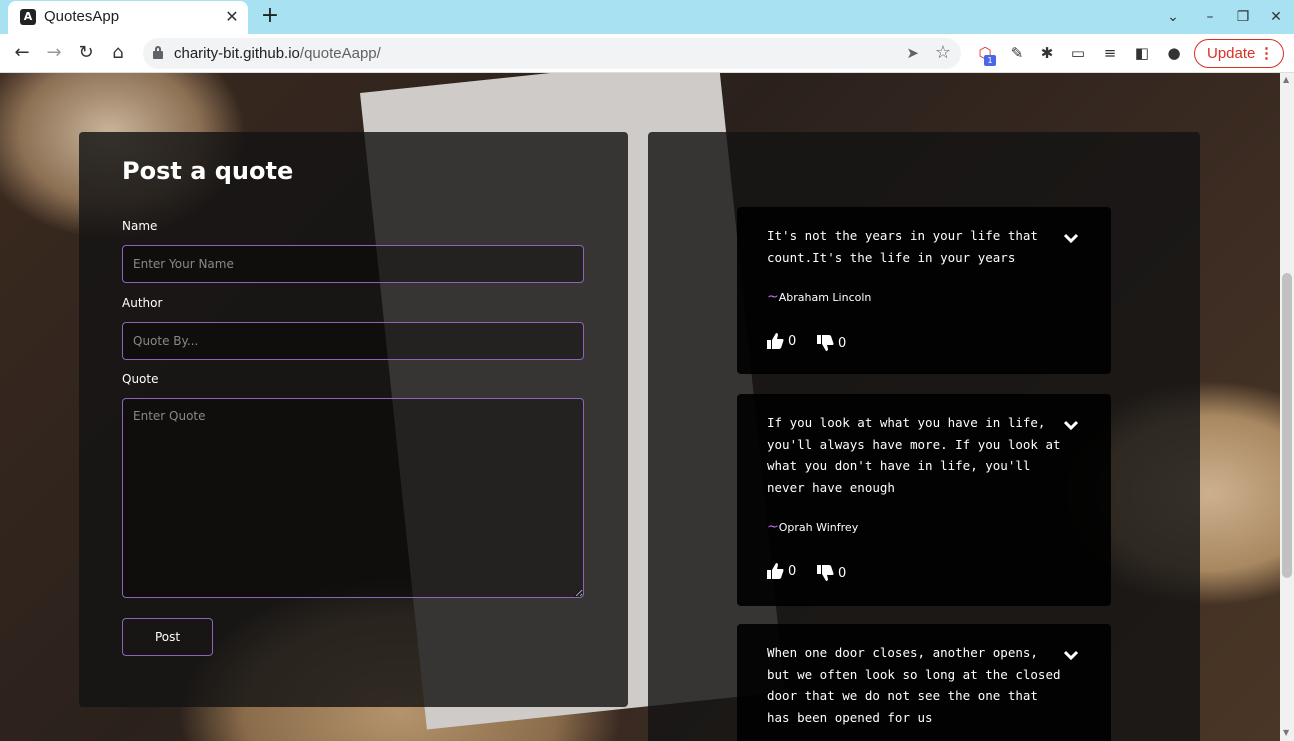  Describe the element at coordinates (552, 53) in the screenshot. I see `address-bar: charity-bit.github.io/quoteAapp/ ➤ ☆` at that location.